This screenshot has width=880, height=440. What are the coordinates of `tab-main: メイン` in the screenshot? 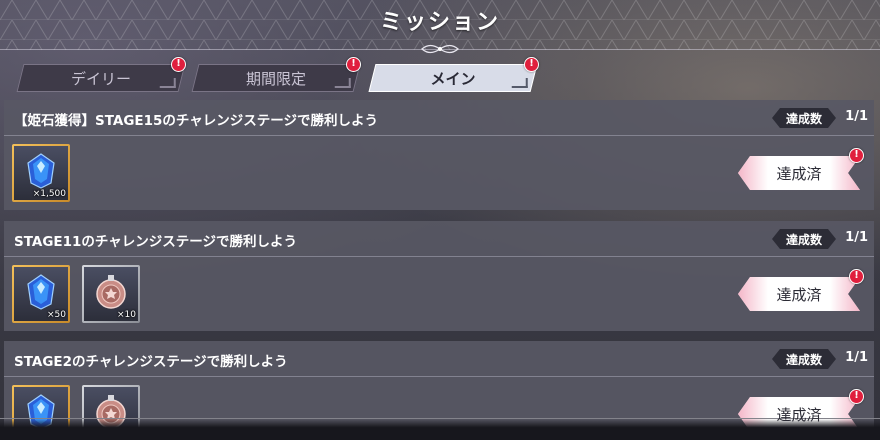 It's located at (453, 78).